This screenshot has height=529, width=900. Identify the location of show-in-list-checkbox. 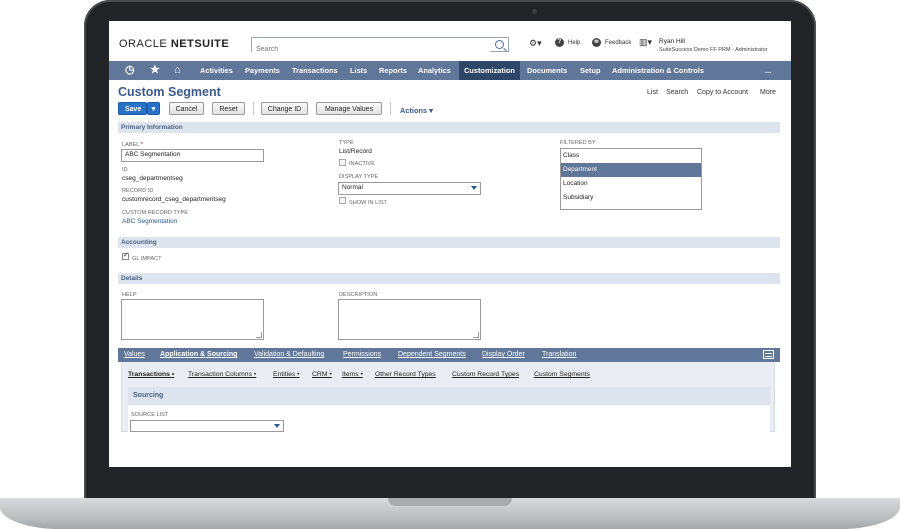
(342, 200).